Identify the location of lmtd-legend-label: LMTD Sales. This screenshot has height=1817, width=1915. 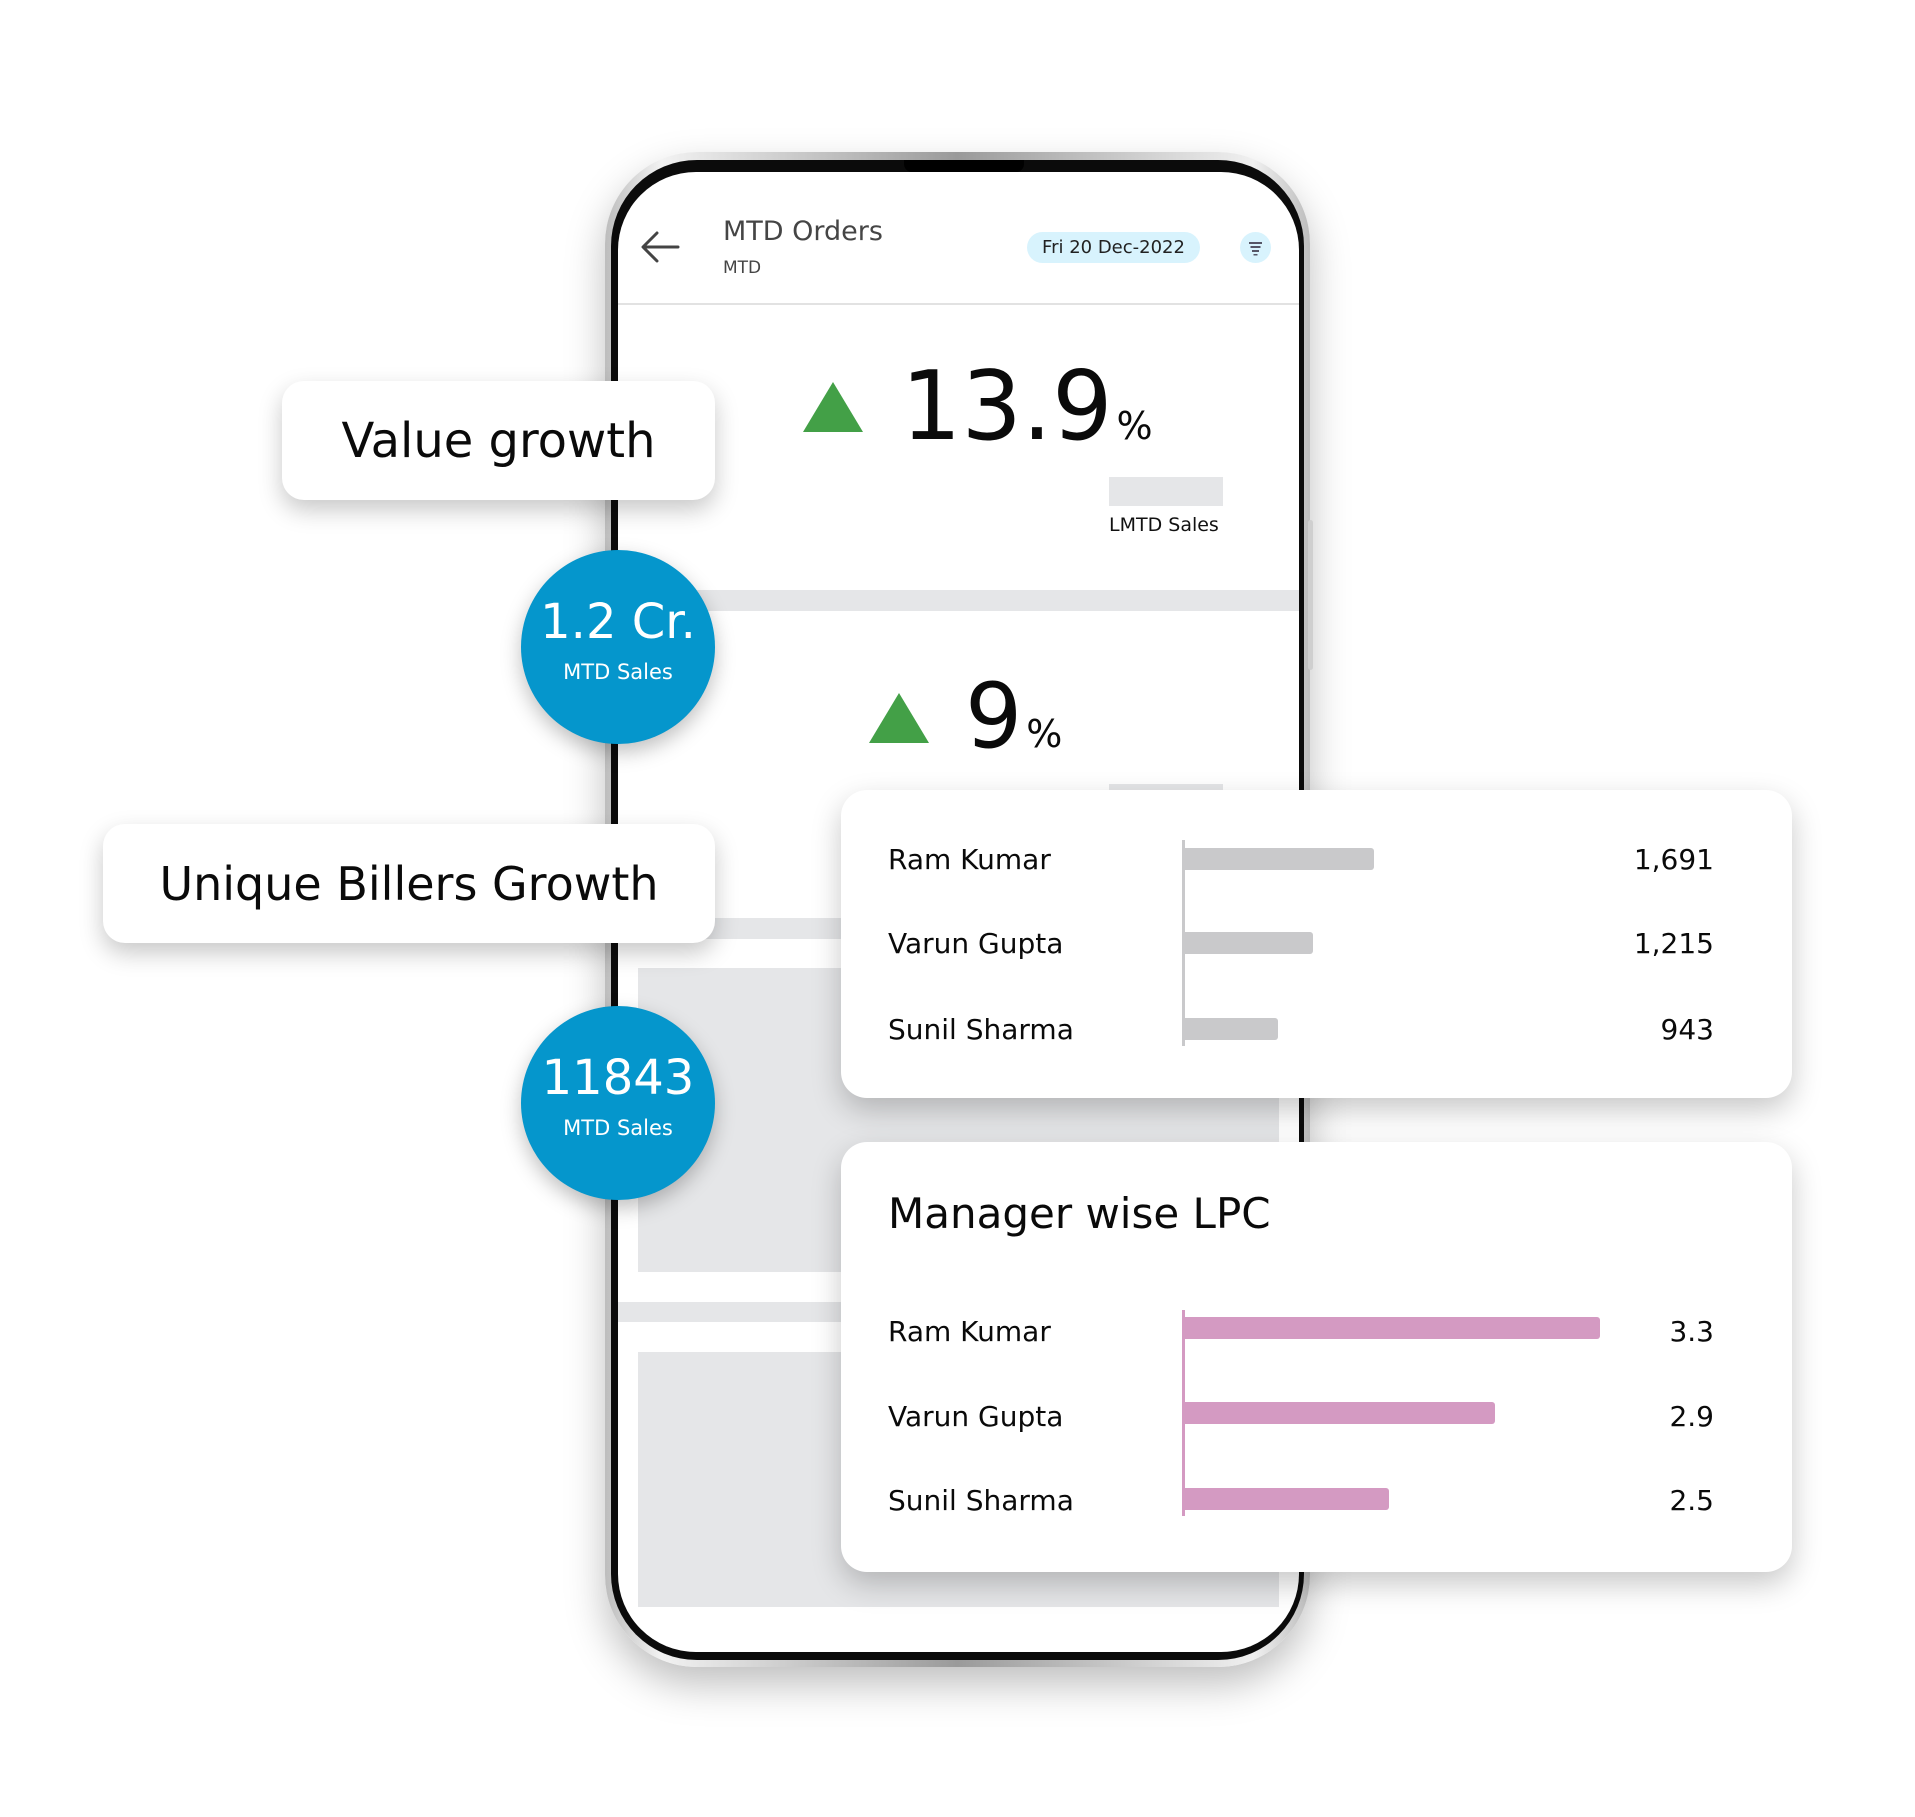
(1164, 525).